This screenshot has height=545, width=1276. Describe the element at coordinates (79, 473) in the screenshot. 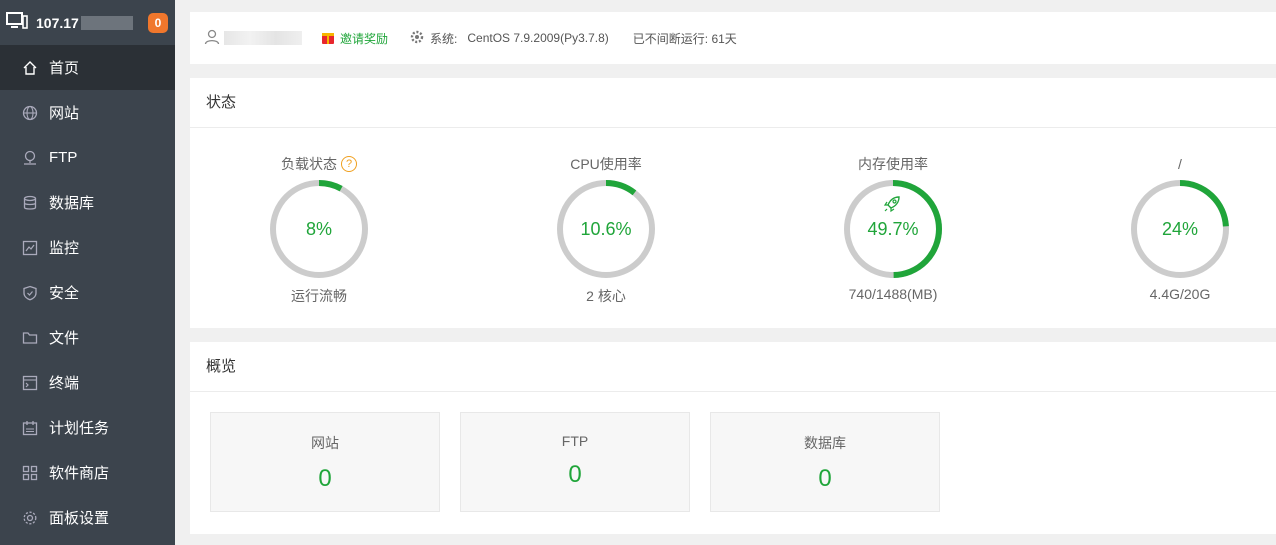

I see `sidebar-item-label: 软件商店` at that location.